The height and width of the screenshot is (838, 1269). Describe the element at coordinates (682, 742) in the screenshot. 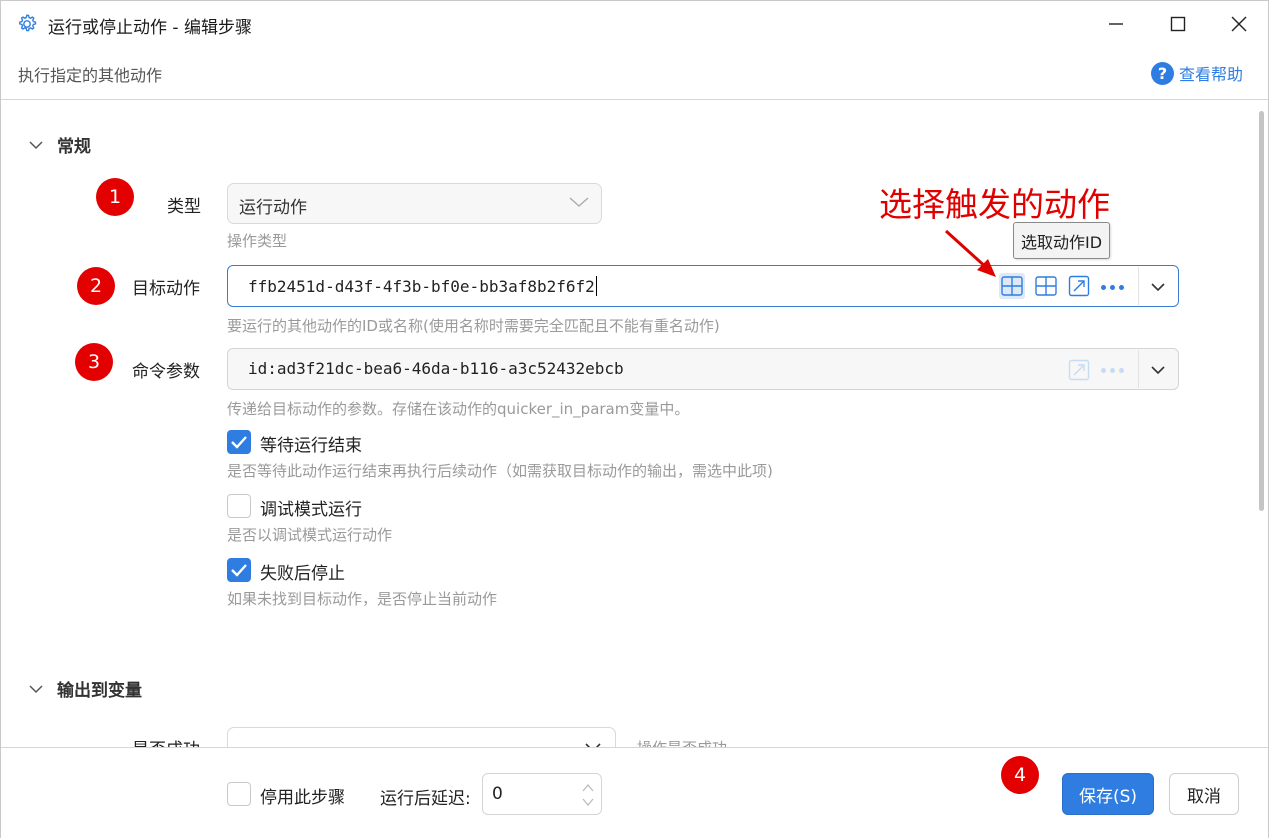

I see `success-hint: 操作是否成功` at that location.